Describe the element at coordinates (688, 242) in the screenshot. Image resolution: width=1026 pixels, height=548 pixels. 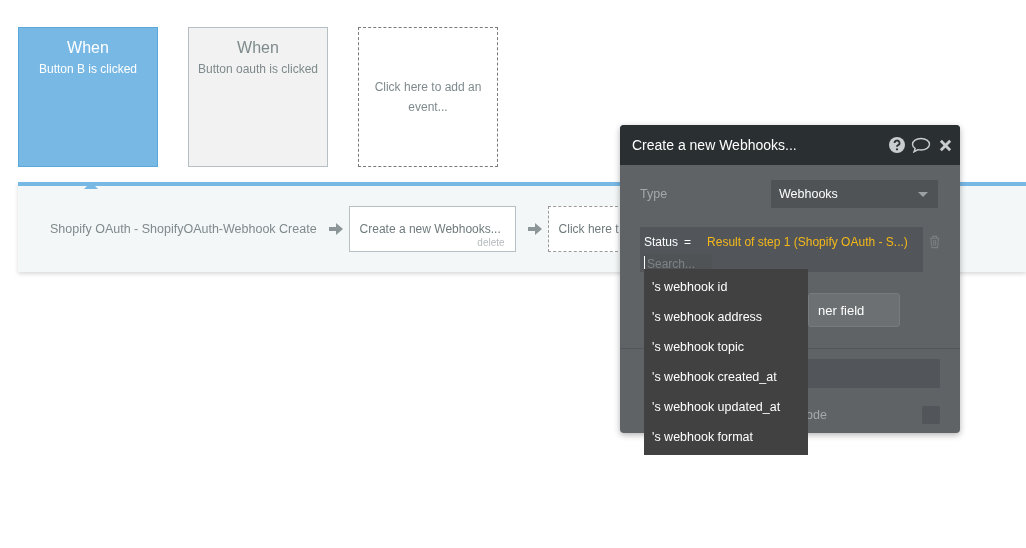
I see `equals-sign: =` at that location.